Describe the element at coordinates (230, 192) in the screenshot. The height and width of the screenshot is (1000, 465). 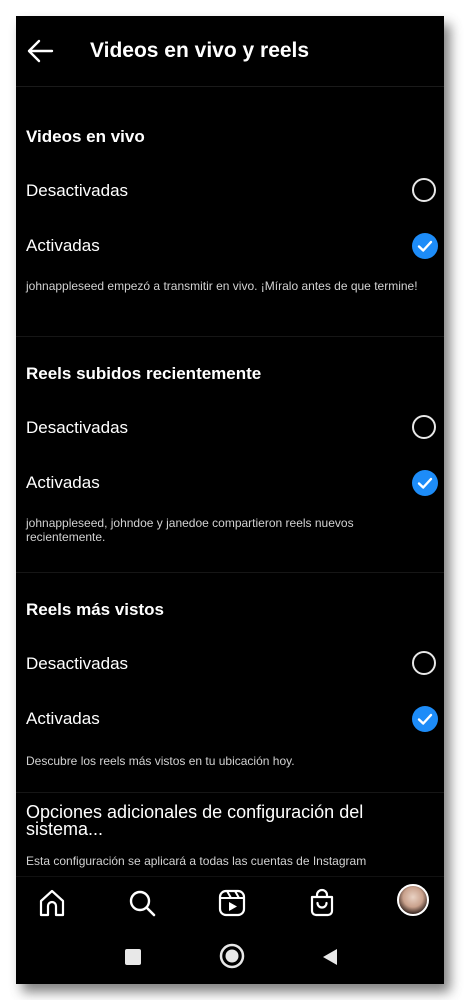
I see `radio-option-live-off: Desactivadas` at that location.